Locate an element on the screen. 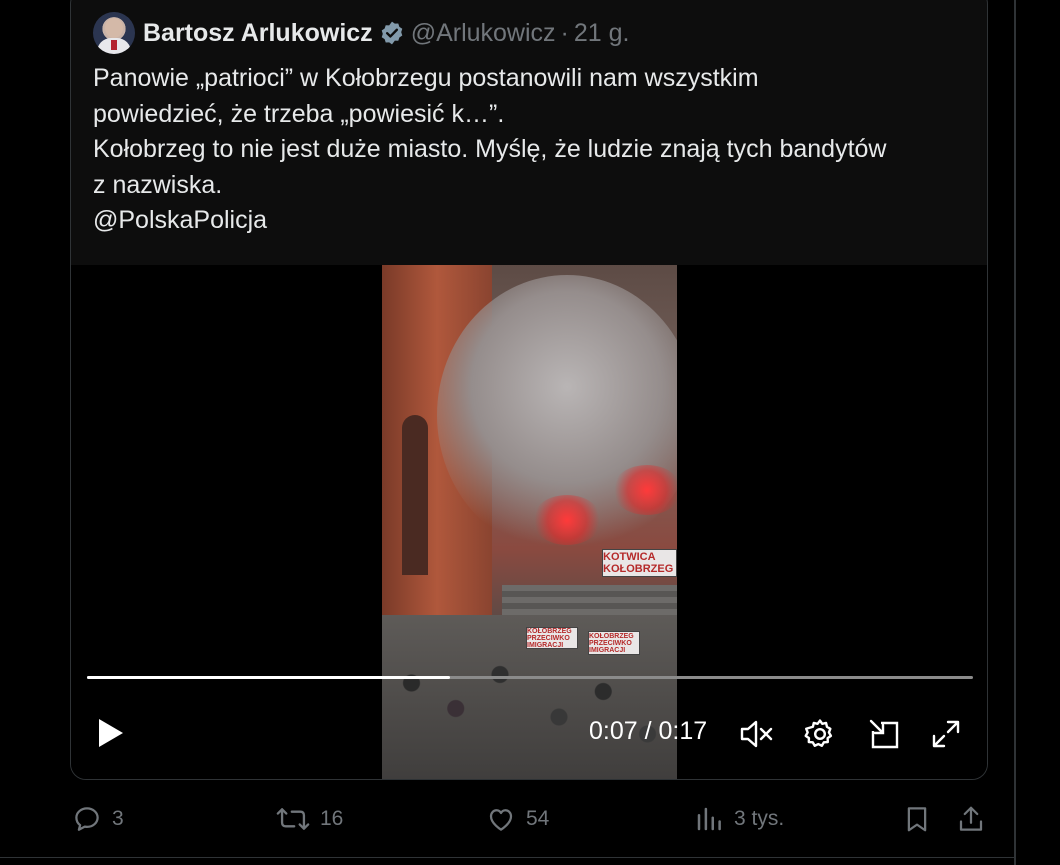 The height and width of the screenshot is (865, 1060). tweet-actions: 3 16 54 3 tys. is located at coordinates (530, 822).